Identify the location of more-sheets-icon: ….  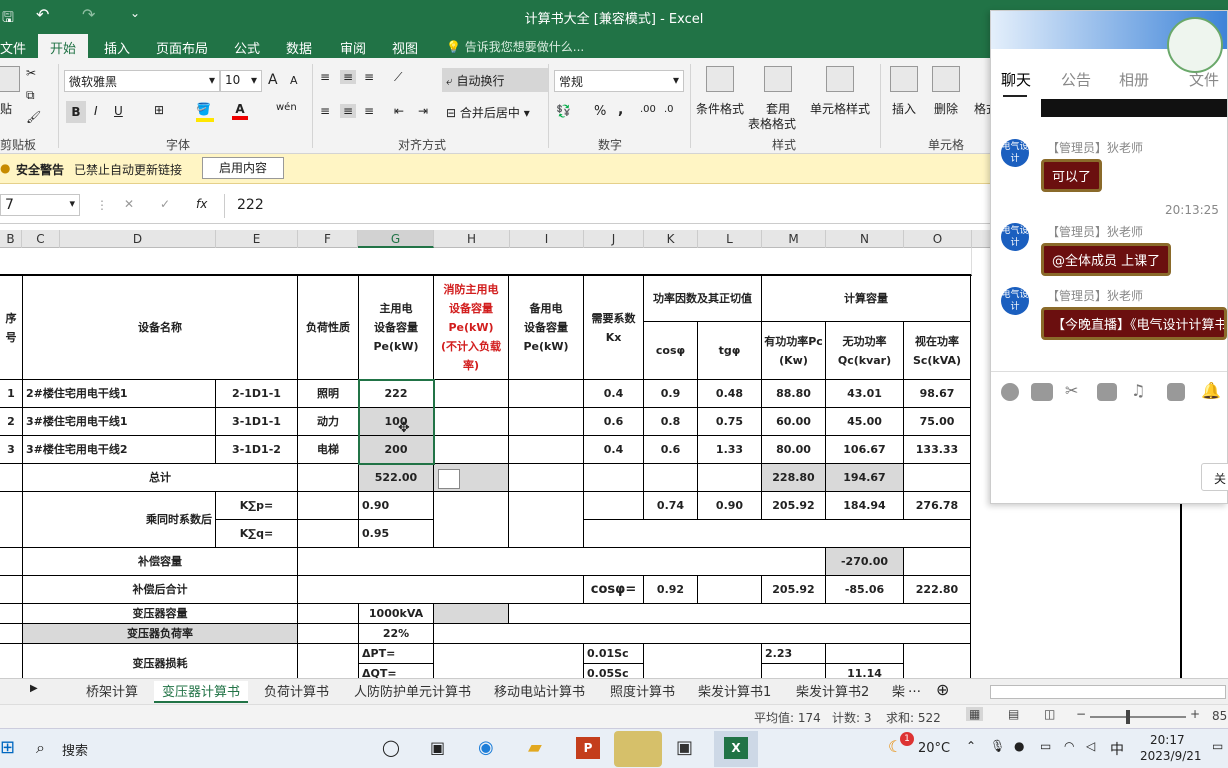
(914, 688).